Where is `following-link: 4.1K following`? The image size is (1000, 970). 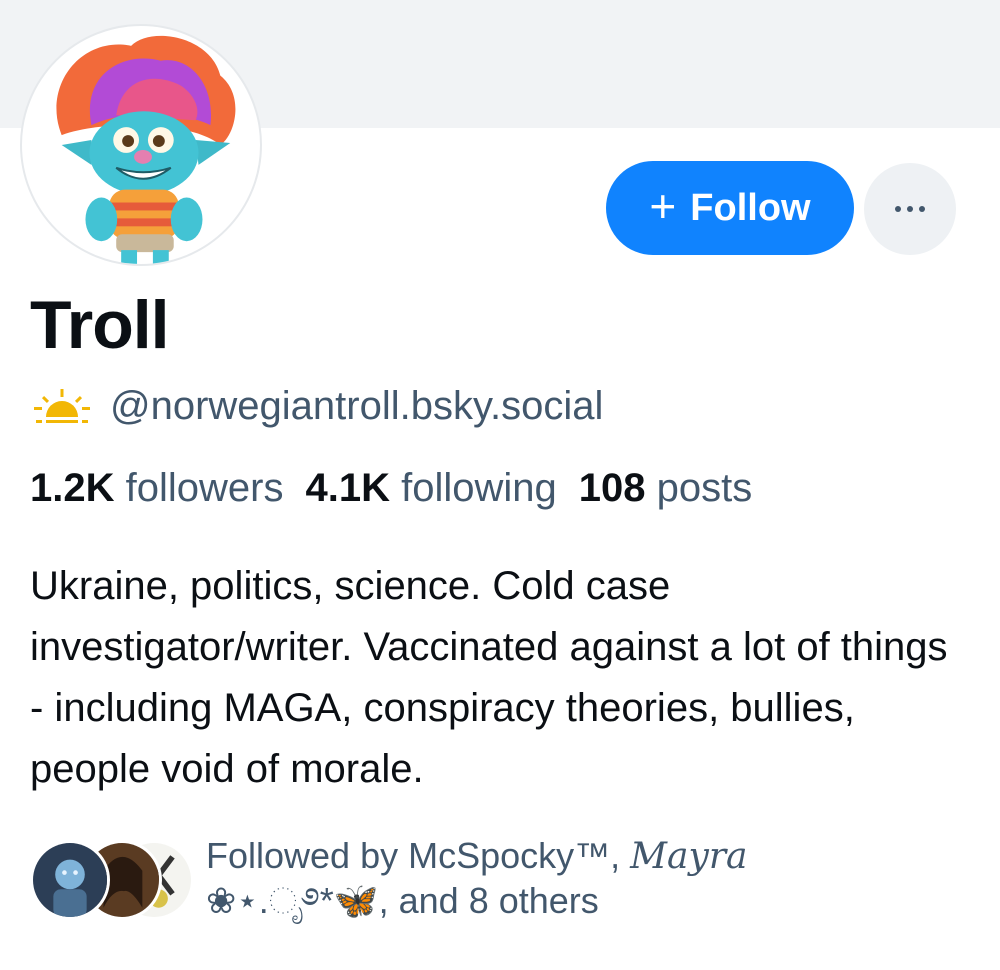 following-link: 4.1K following is located at coordinates (430, 488).